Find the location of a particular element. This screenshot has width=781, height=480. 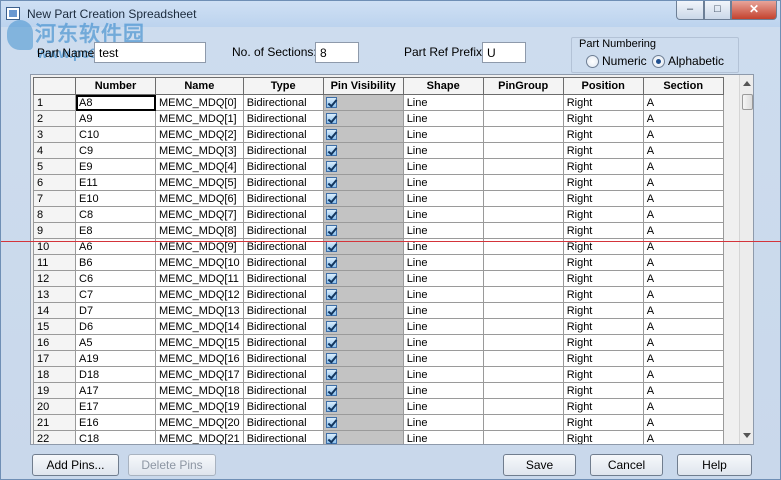

name-cell: MEMC_MDQ[0] is located at coordinates (199, 102).